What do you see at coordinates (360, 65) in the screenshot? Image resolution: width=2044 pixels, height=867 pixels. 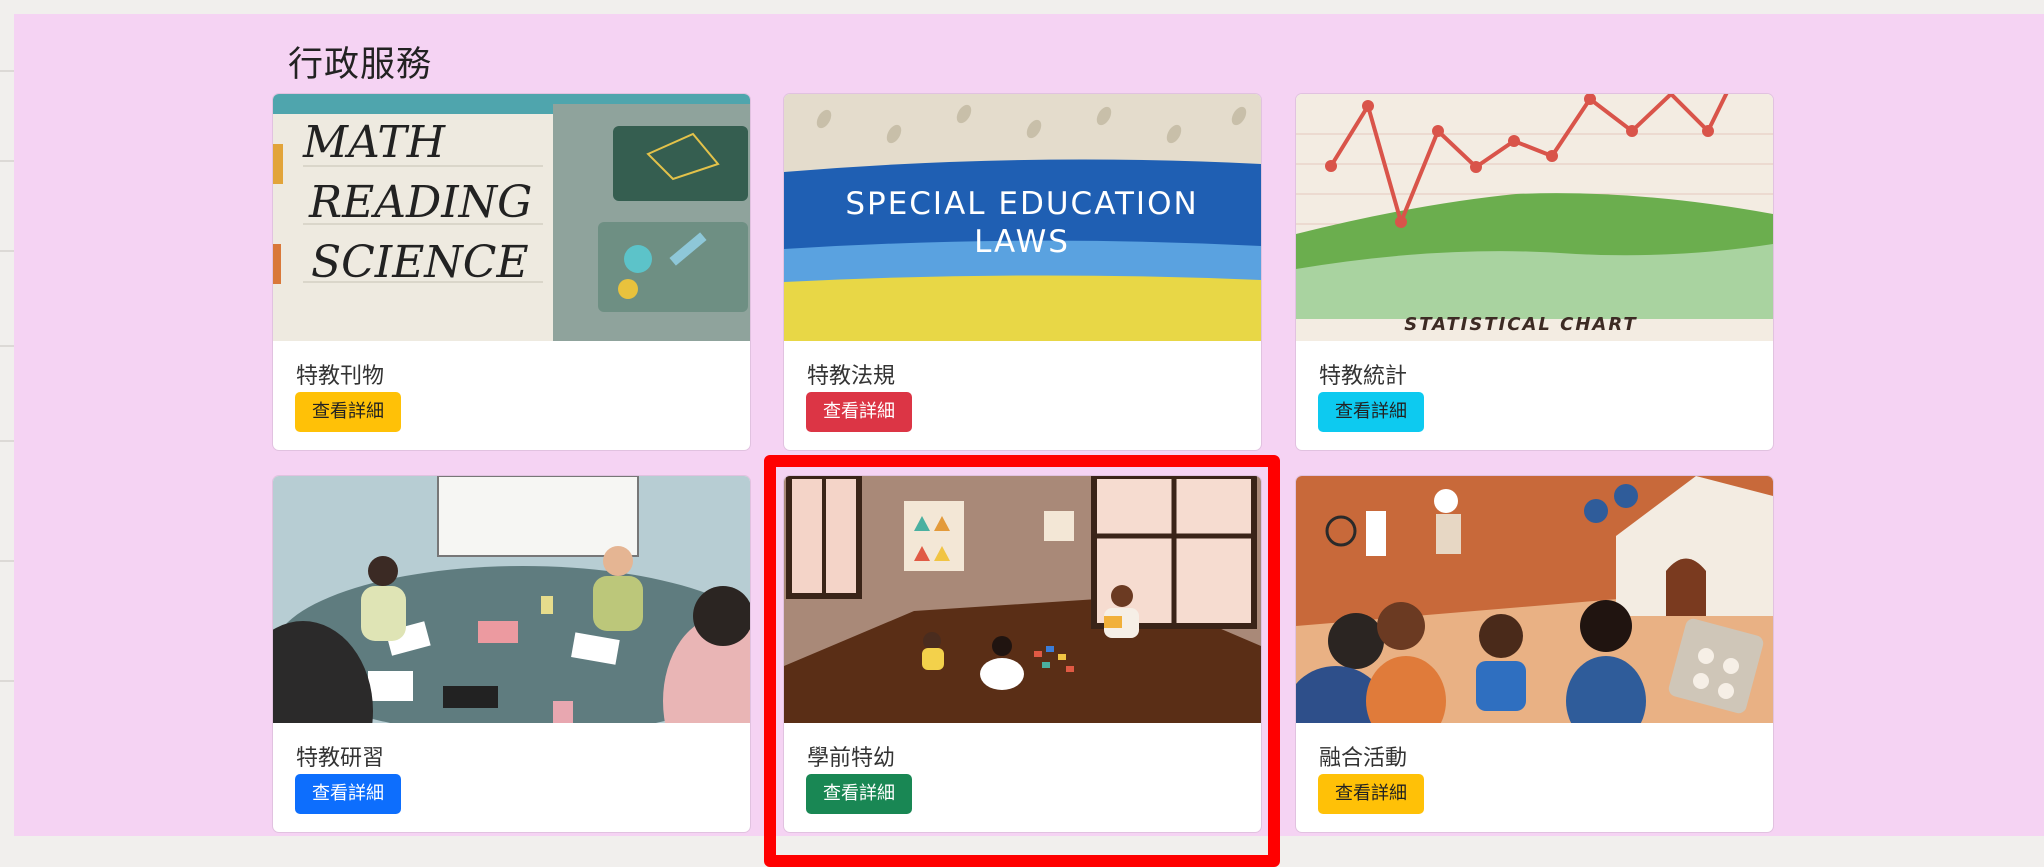 I see `section-title: 行政服務` at bounding box center [360, 65].